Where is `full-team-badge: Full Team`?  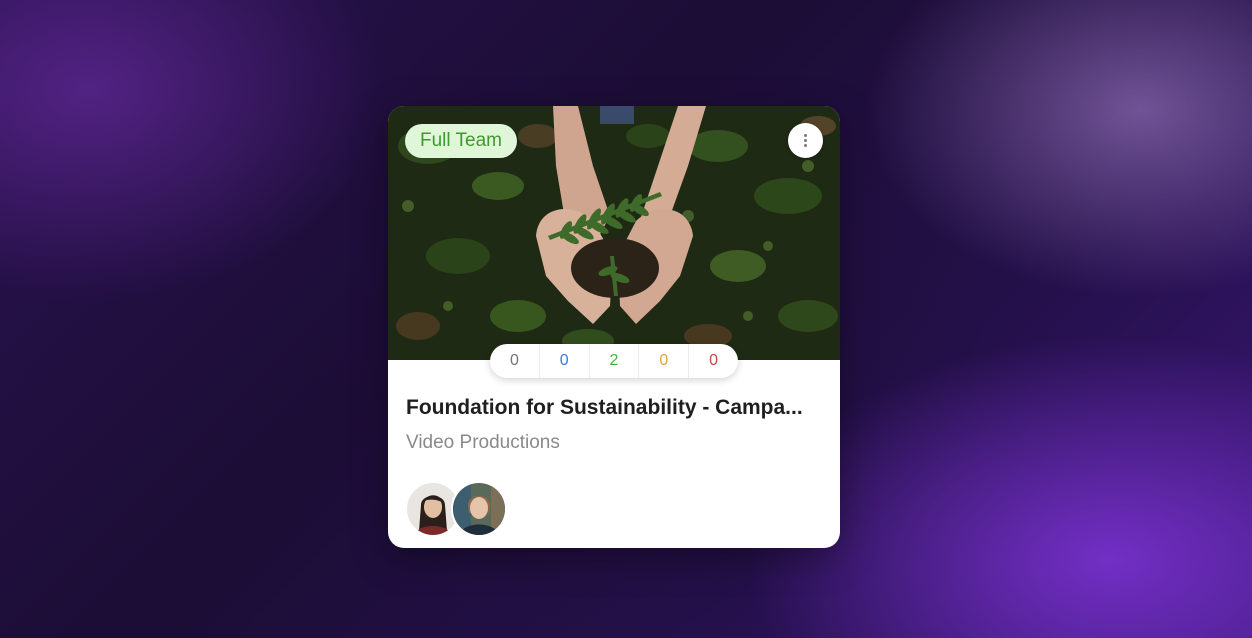 full-team-badge: Full Team is located at coordinates (461, 141).